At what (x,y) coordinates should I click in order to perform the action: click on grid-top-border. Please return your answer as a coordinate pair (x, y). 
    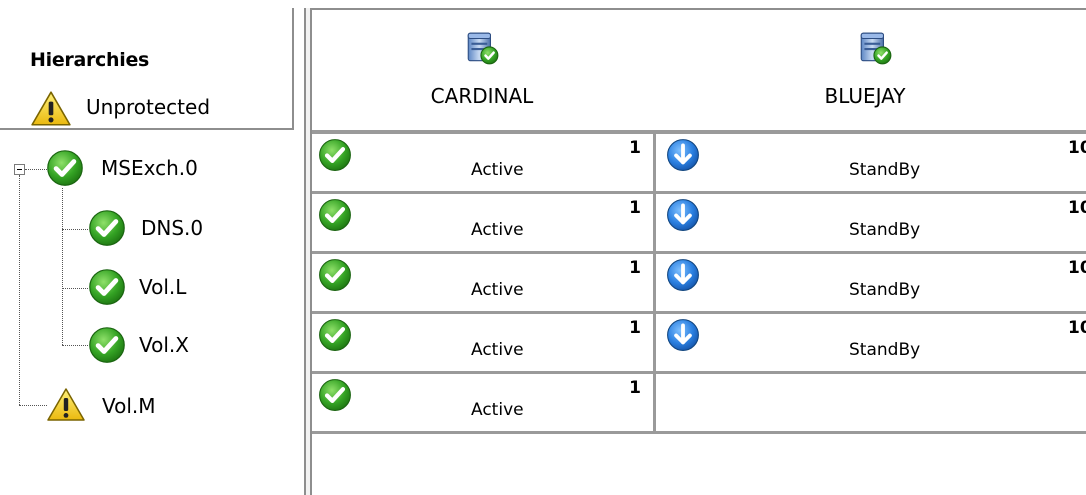
    Looking at the image, I should click on (699, 9).